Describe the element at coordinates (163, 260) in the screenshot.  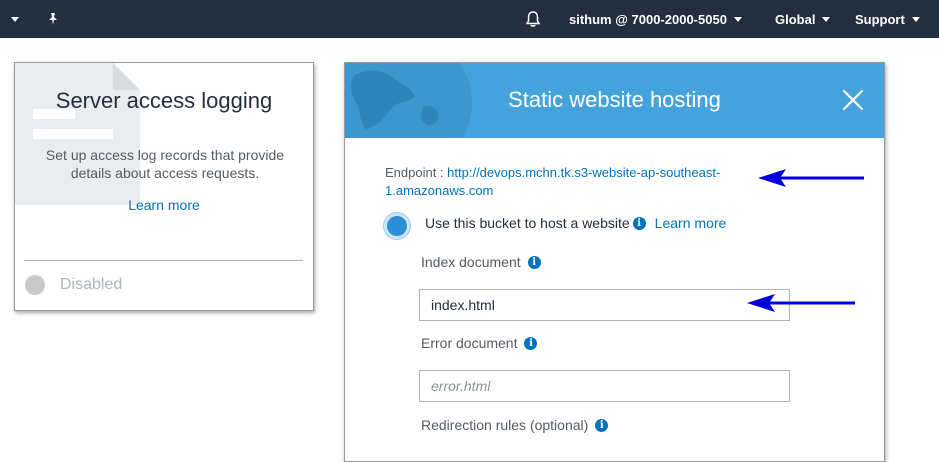
I see `divider` at that location.